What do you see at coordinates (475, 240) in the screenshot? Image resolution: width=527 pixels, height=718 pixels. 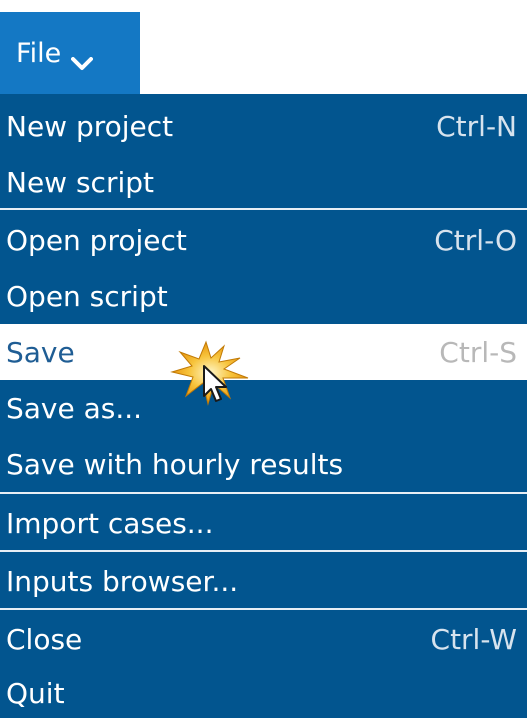 I see `menu-item-shortcut: Ctrl-O` at bounding box center [475, 240].